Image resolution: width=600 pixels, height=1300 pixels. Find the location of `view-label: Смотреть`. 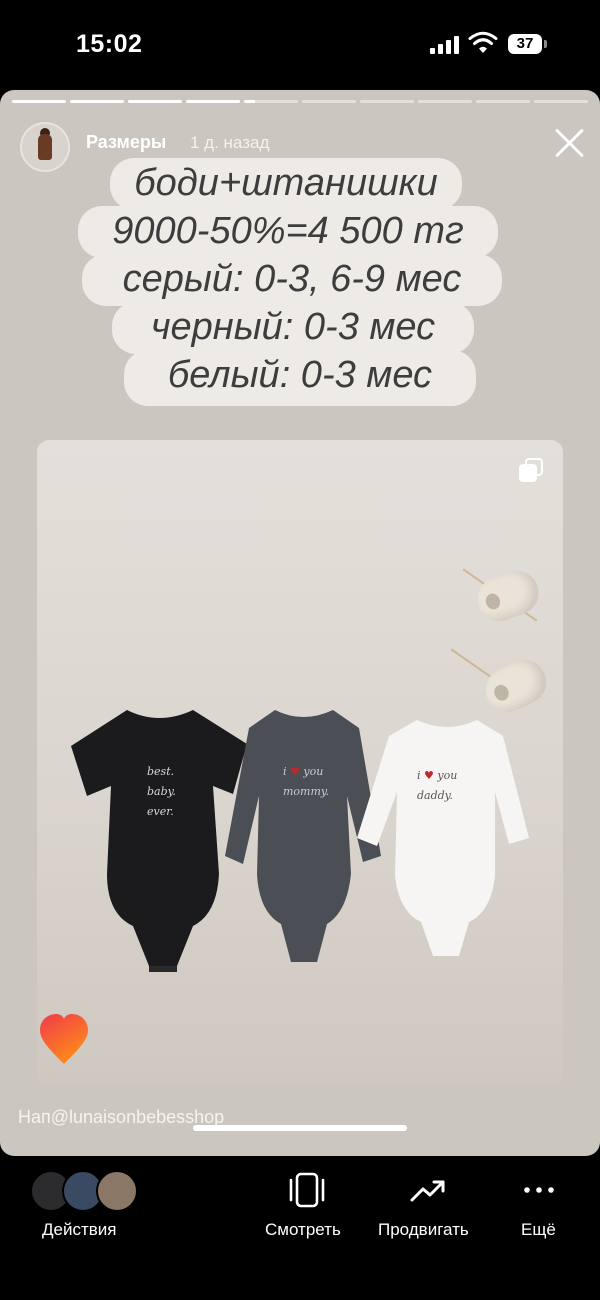

view-label: Смотреть is located at coordinates (303, 1229).